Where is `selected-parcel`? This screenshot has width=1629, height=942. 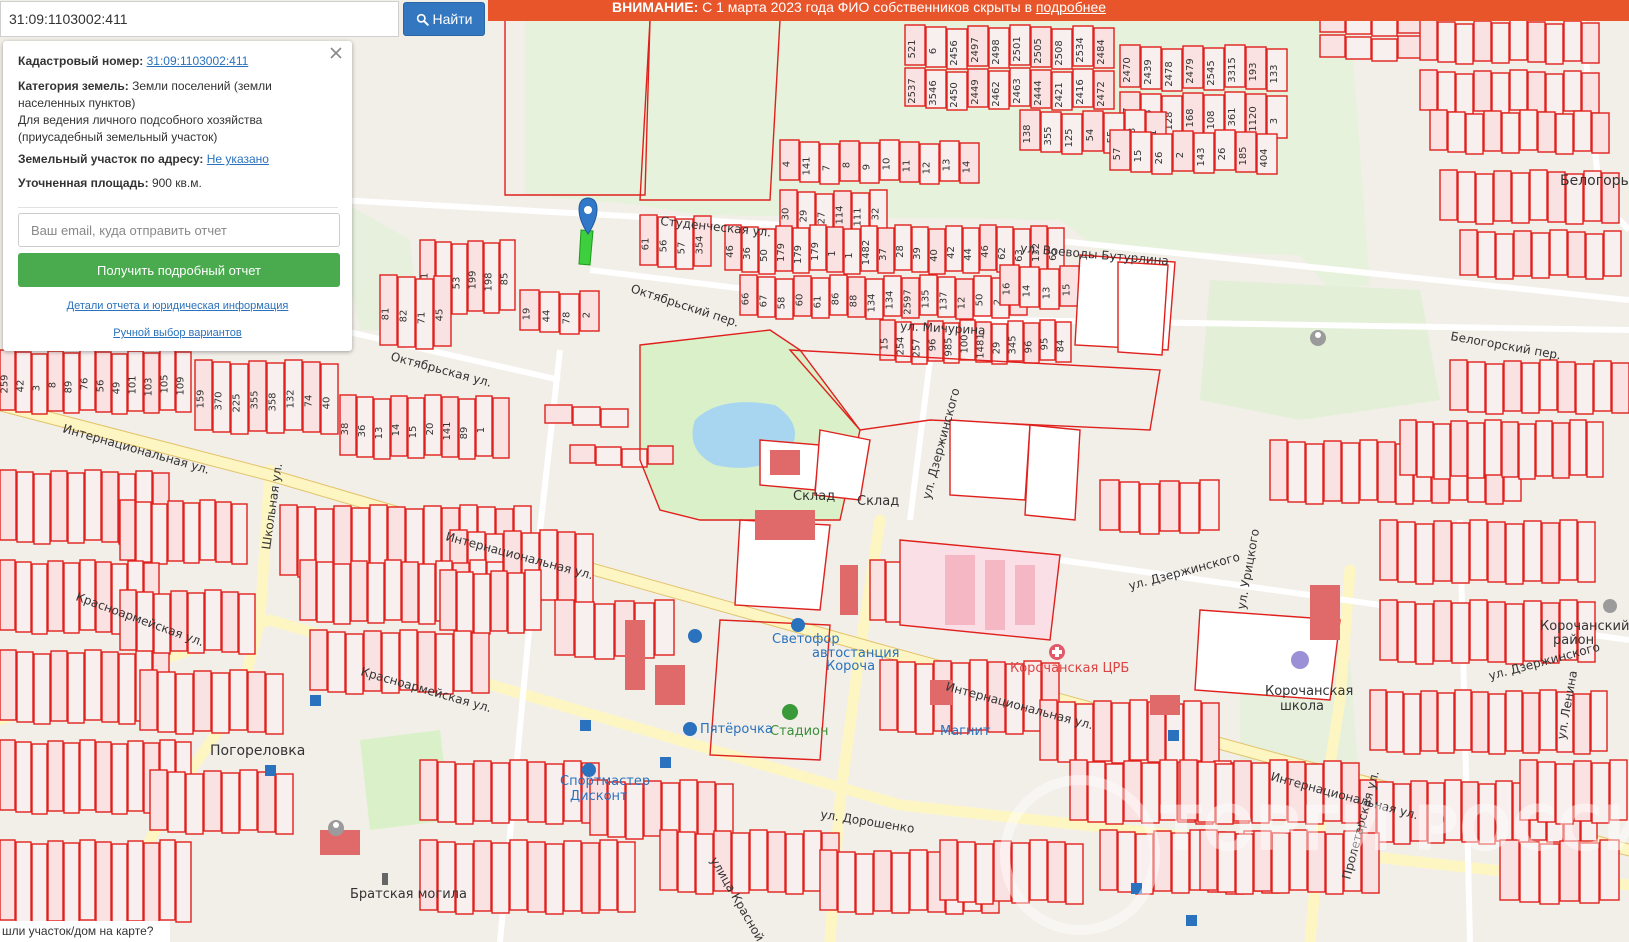
selected-parcel is located at coordinates (586, 247).